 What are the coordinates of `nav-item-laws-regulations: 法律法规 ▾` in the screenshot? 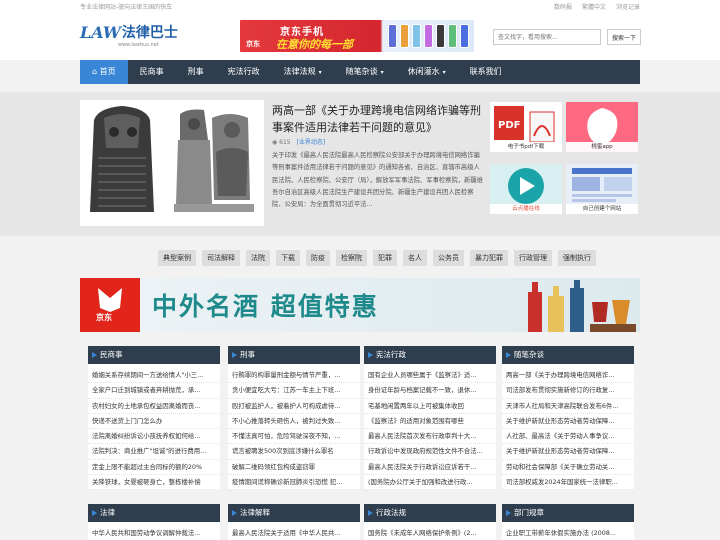 It's located at (303, 72).